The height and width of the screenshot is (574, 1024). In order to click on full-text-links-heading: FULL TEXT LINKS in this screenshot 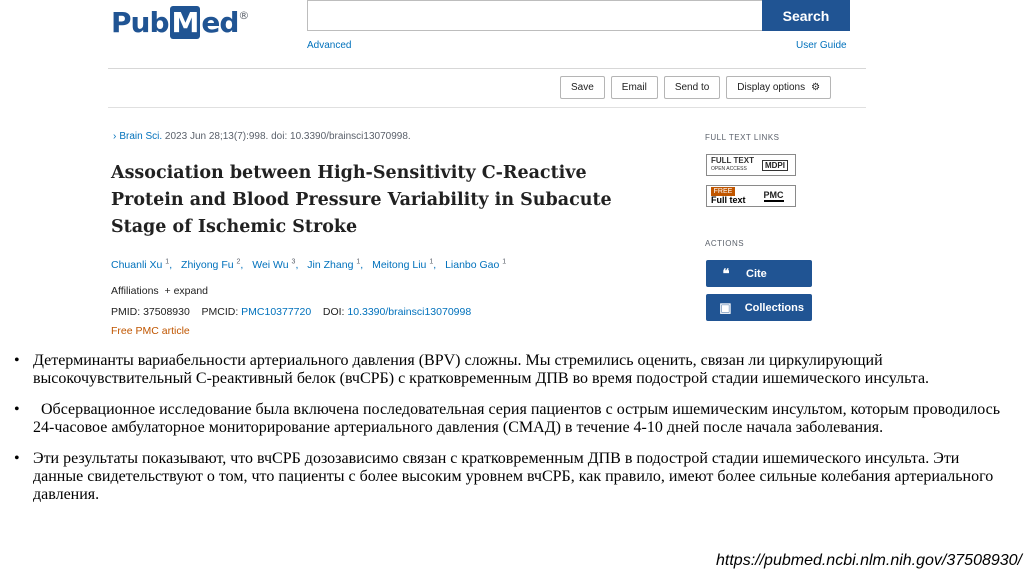, I will do `click(742, 137)`.